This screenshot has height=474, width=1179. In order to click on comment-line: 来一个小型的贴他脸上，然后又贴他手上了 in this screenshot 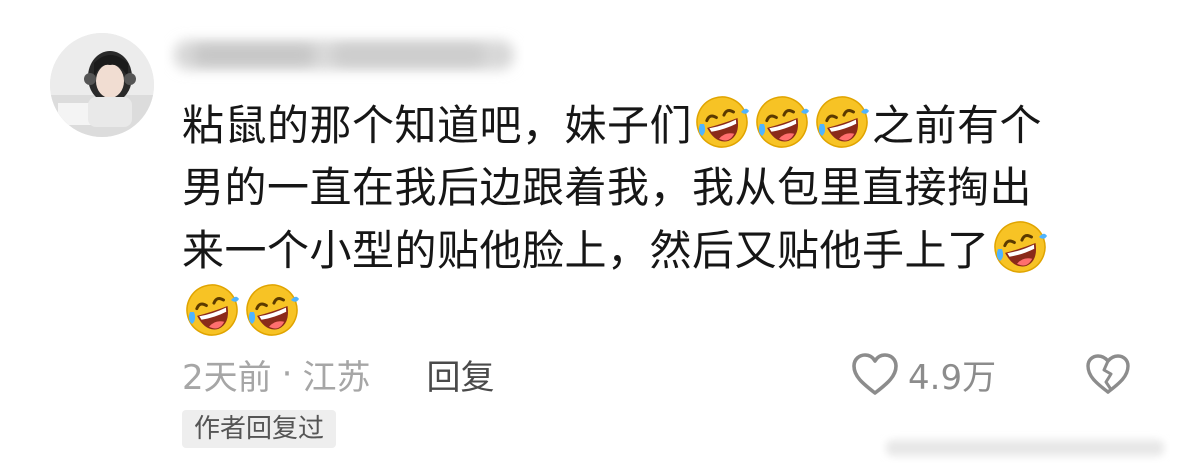, I will do `click(662, 250)`.